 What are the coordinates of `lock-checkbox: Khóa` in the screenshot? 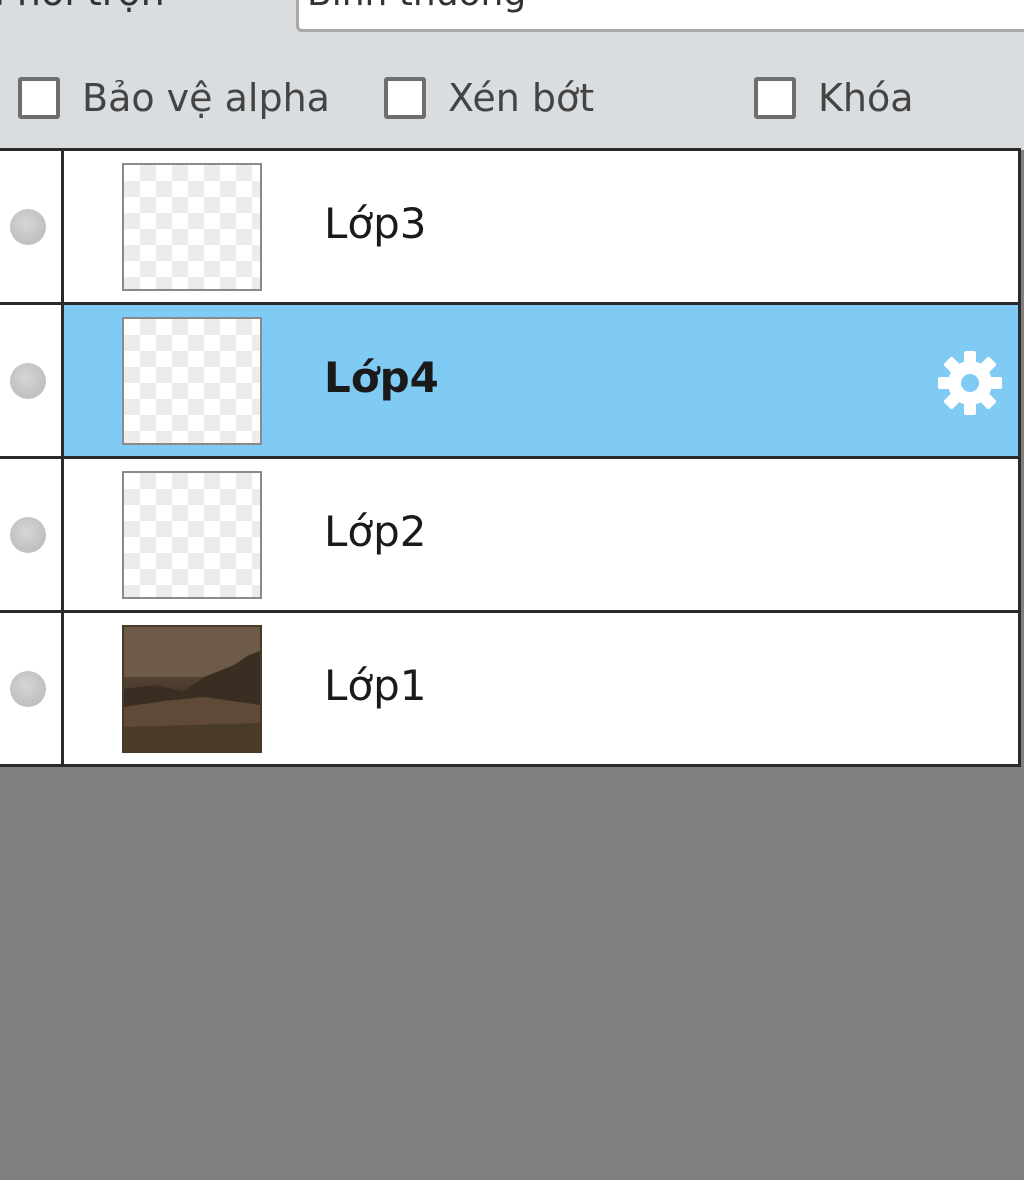 It's located at (834, 98).